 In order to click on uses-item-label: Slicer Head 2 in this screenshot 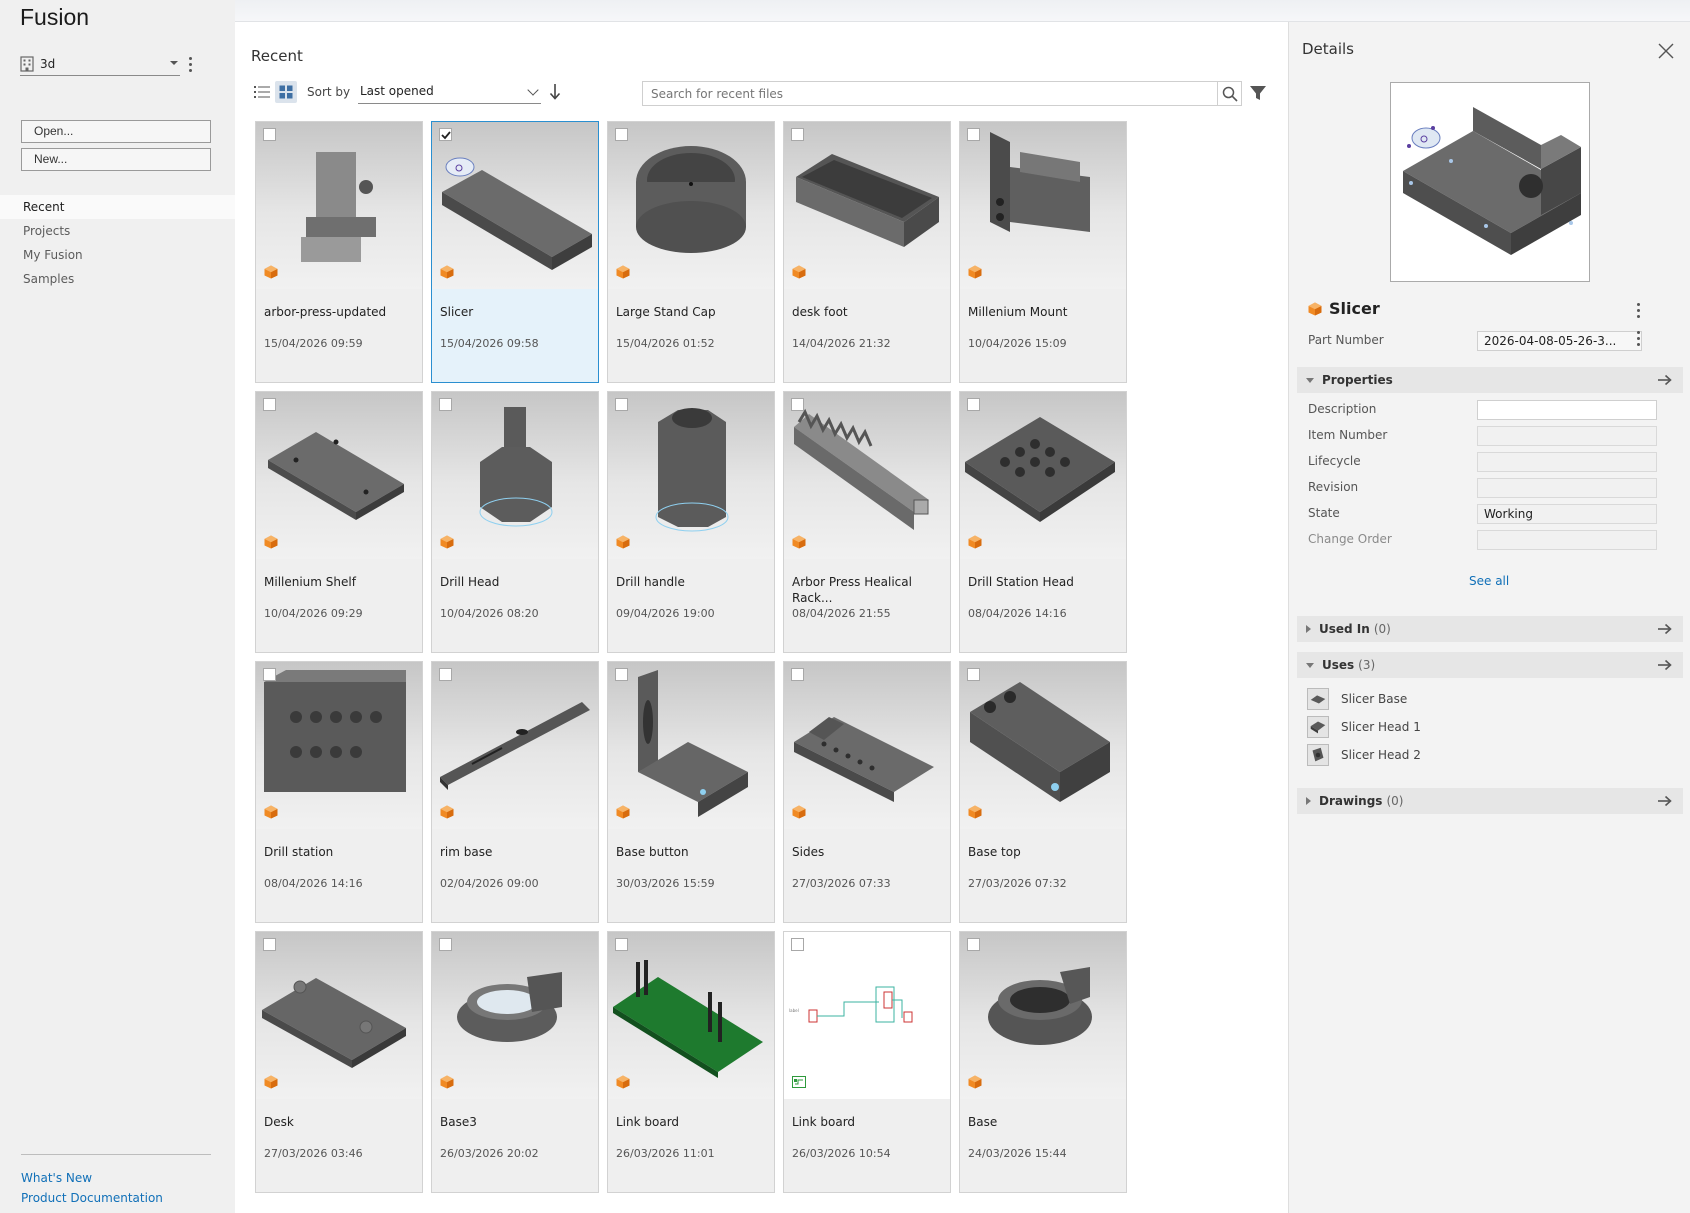, I will do `click(1381, 755)`.